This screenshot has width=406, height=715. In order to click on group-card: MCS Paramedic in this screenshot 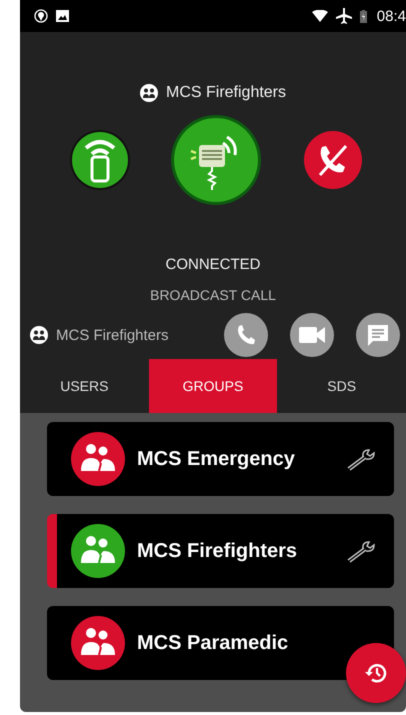, I will do `click(220, 643)`.